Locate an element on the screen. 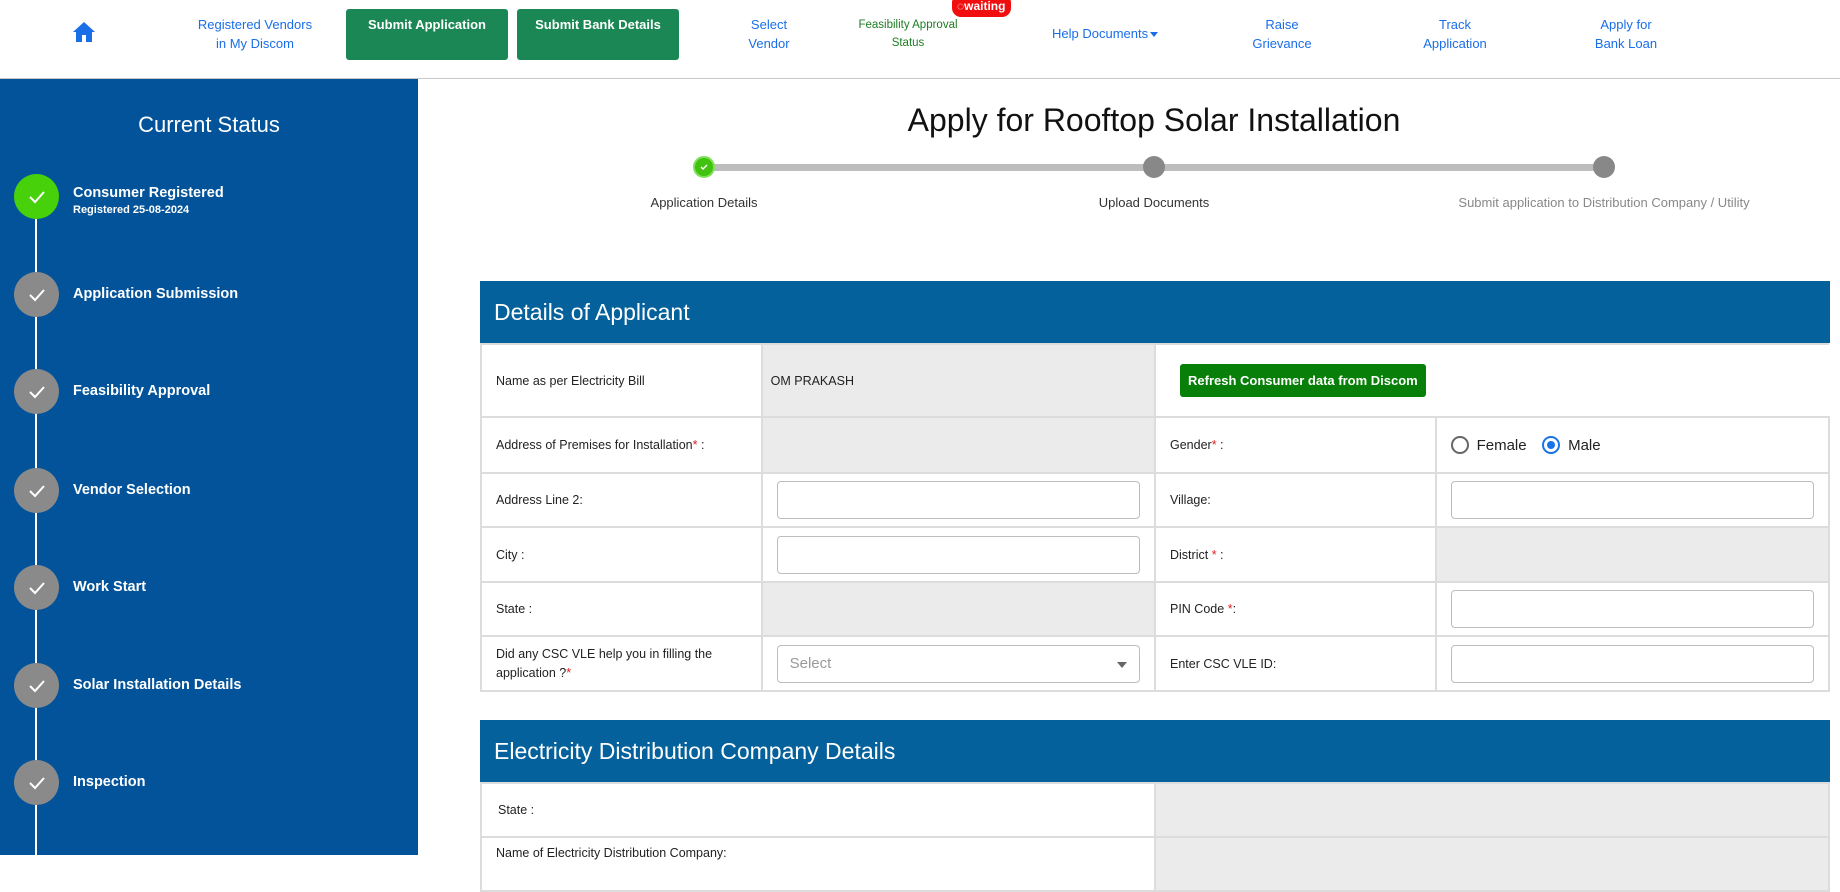 This screenshot has height=892, width=1840. village-input is located at coordinates (1632, 500).